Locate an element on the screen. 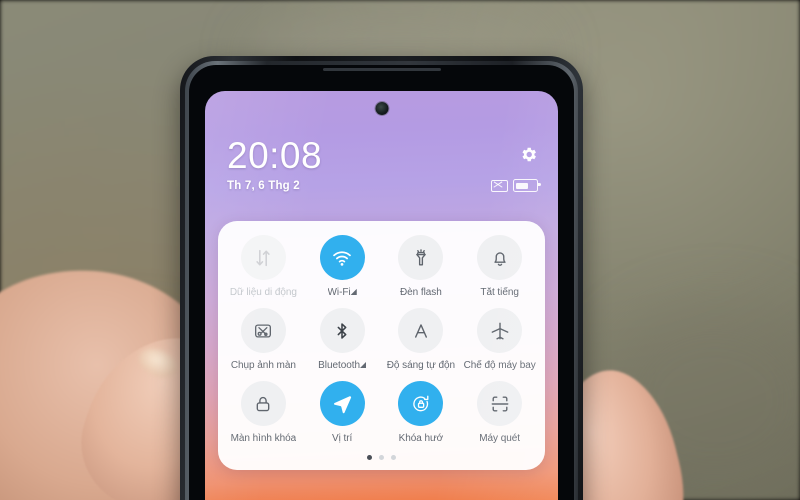  qs-tile-scanner: Máy quét is located at coordinates (499, 412).